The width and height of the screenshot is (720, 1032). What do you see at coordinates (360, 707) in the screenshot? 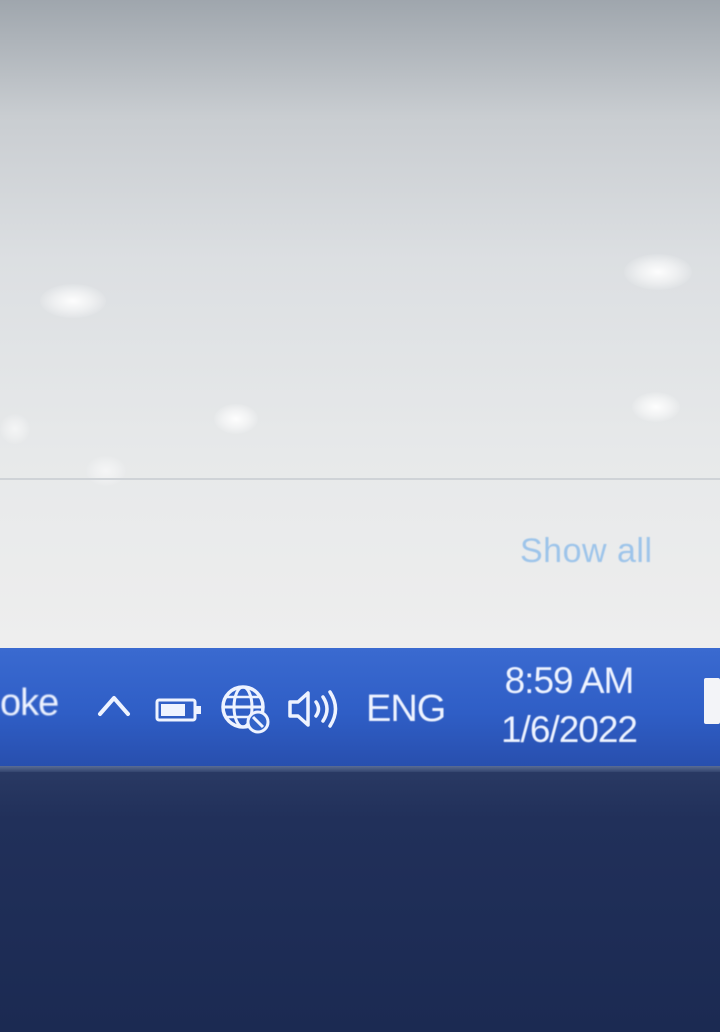
I see `taskbar: oke ENG 8:59 AM 1/6/2022` at bounding box center [360, 707].